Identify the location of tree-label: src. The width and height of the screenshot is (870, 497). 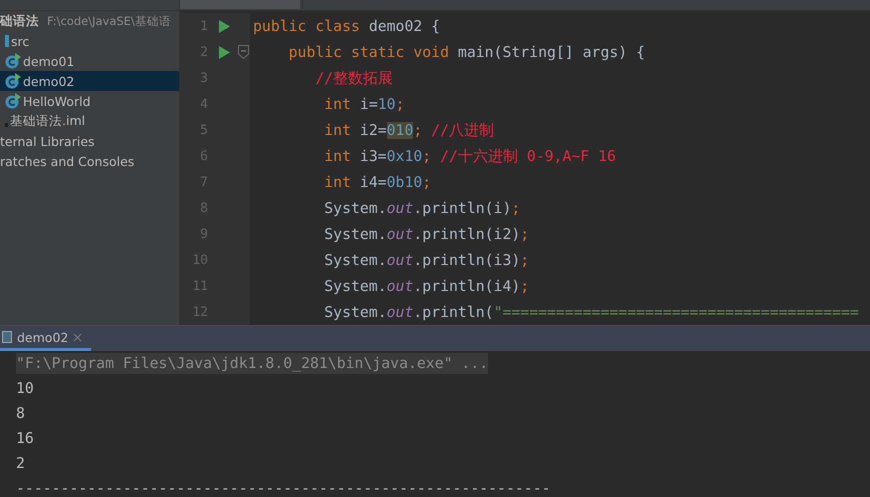
(20, 41).